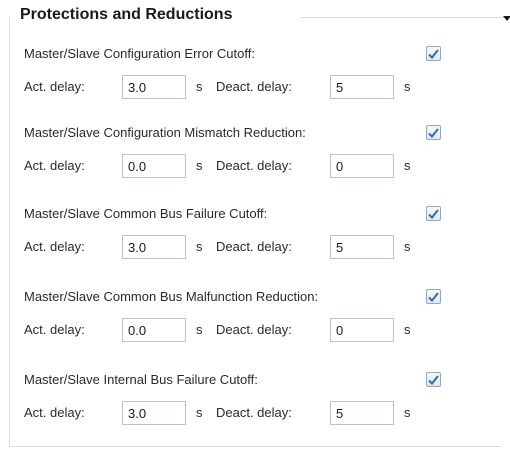 Image resolution: width=510 pixels, height=452 pixels. What do you see at coordinates (402, 17) in the screenshot?
I see `groupbox-top-border` at bounding box center [402, 17].